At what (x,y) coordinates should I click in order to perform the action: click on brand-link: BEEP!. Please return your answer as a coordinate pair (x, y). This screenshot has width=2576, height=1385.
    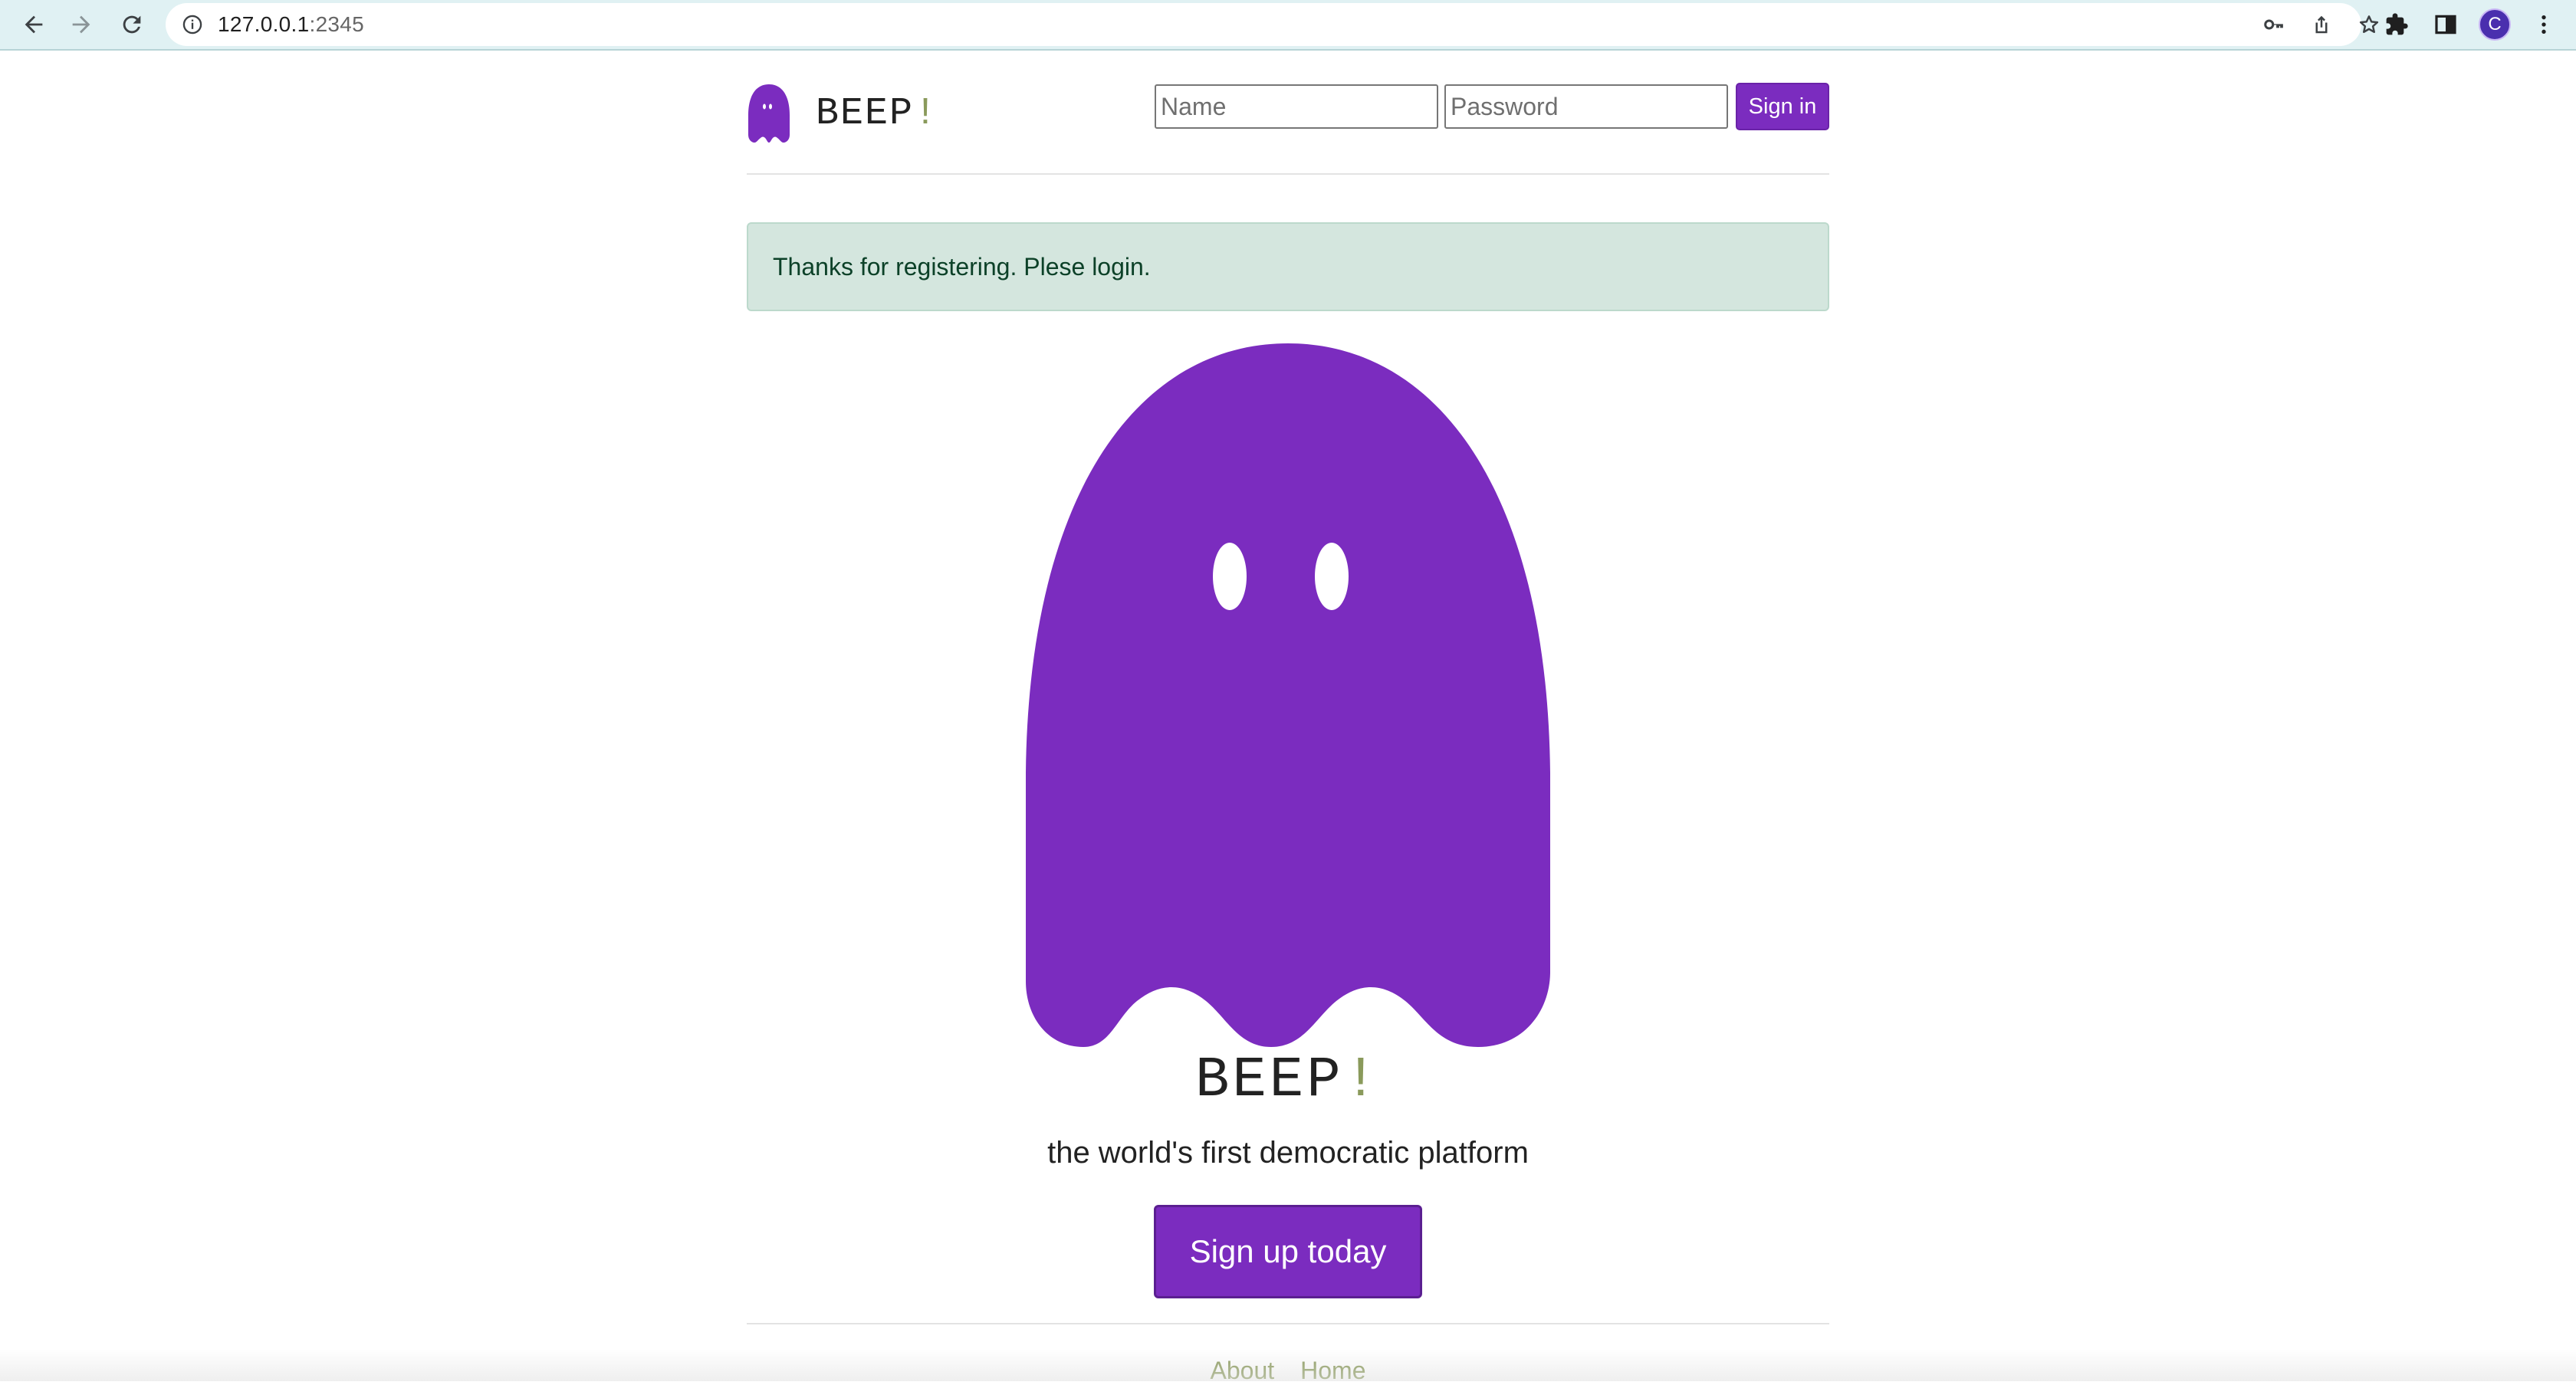
    Looking at the image, I should click on (843, 113).